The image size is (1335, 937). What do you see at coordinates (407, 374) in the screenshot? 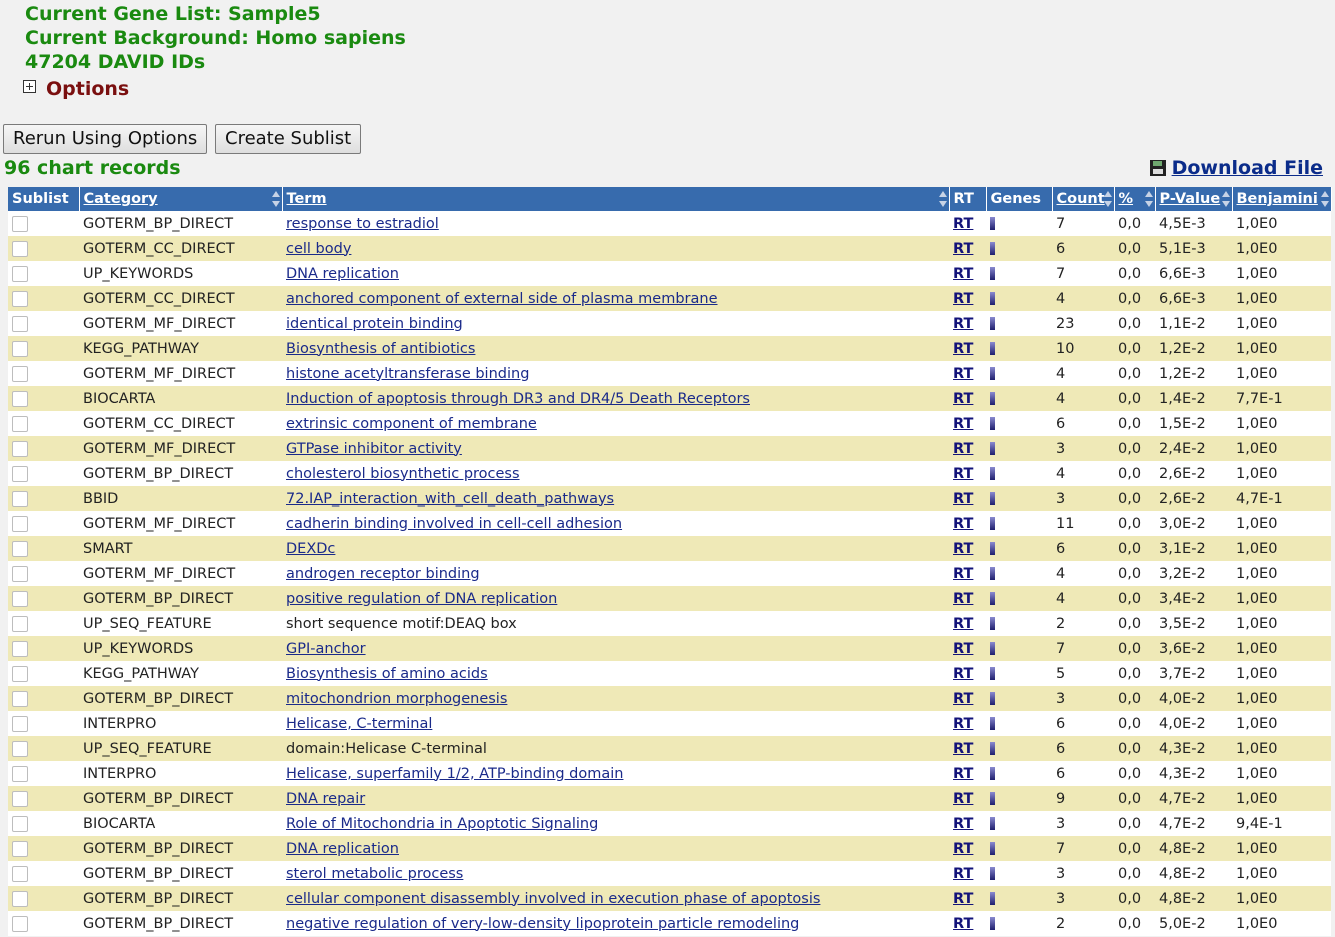
I see `term-link: histone acetyltransferase binding` at bounding box center [407, 374].